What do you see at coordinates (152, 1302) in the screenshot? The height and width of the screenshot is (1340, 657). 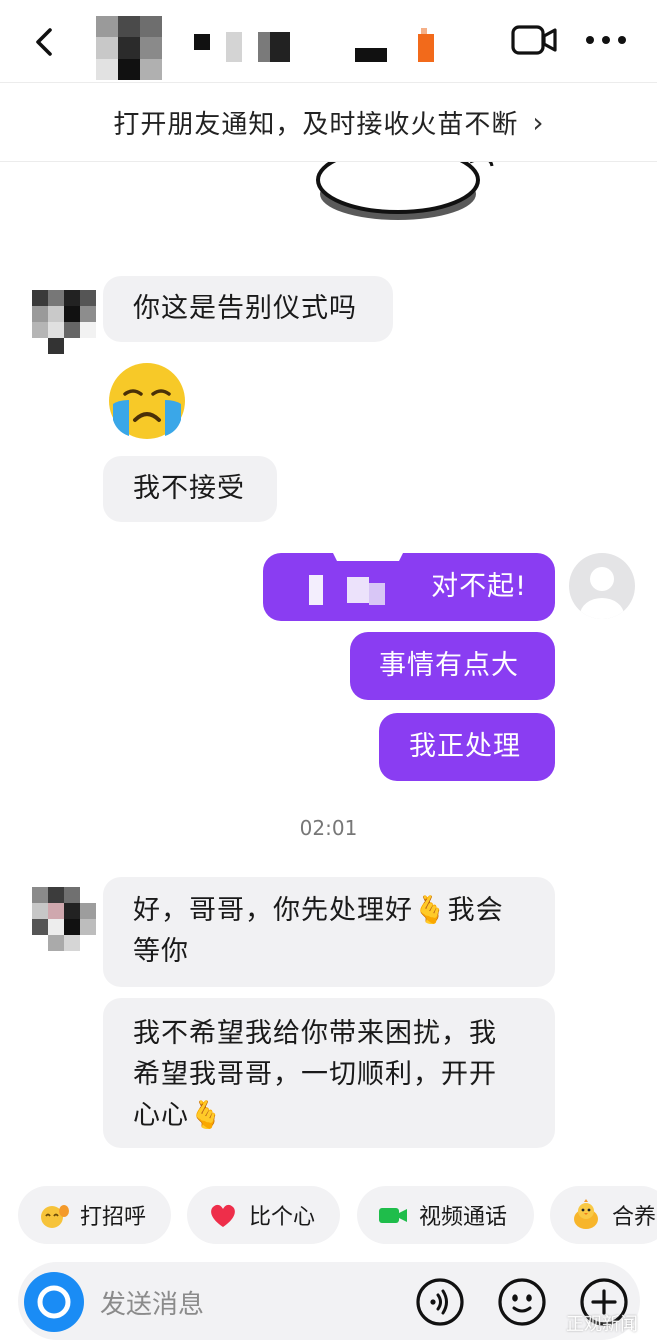 I see `message-input: 发送消息` at bounding box center [152, 1302].